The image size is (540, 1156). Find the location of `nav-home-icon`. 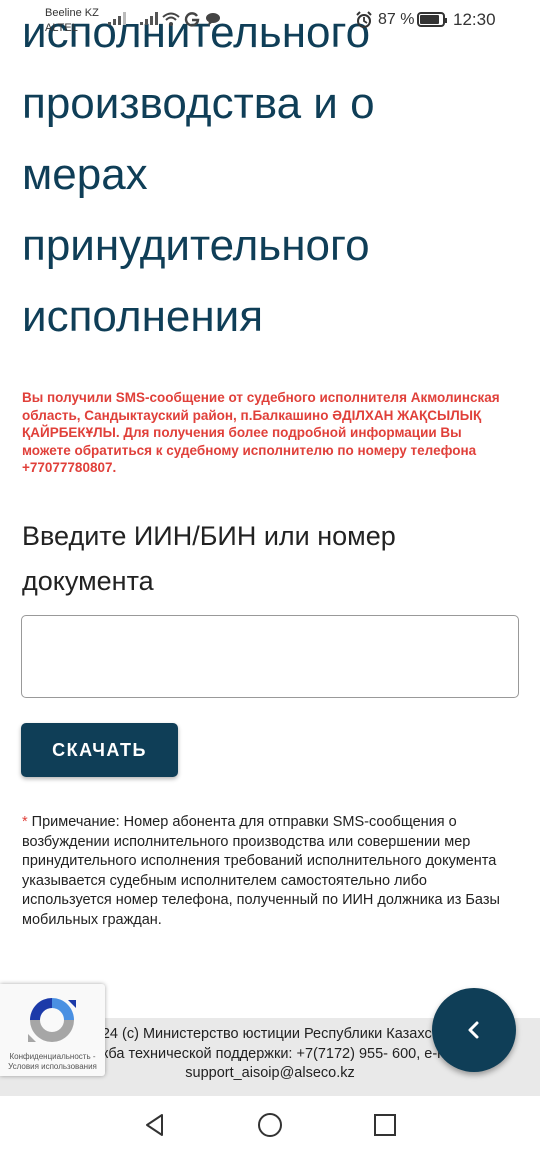

nav-home-icon is located at coordinates (270, 1125).